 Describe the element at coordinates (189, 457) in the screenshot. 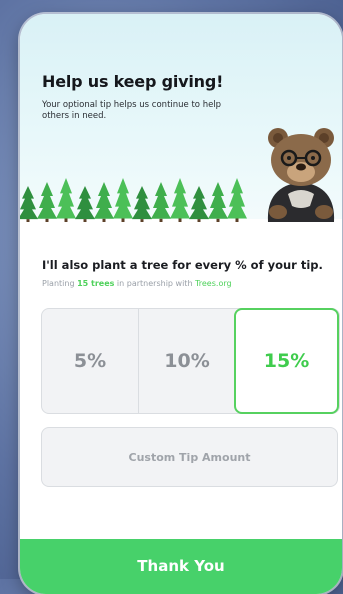

I see `custom-tip-button: Custom Tip Amount` at that location.